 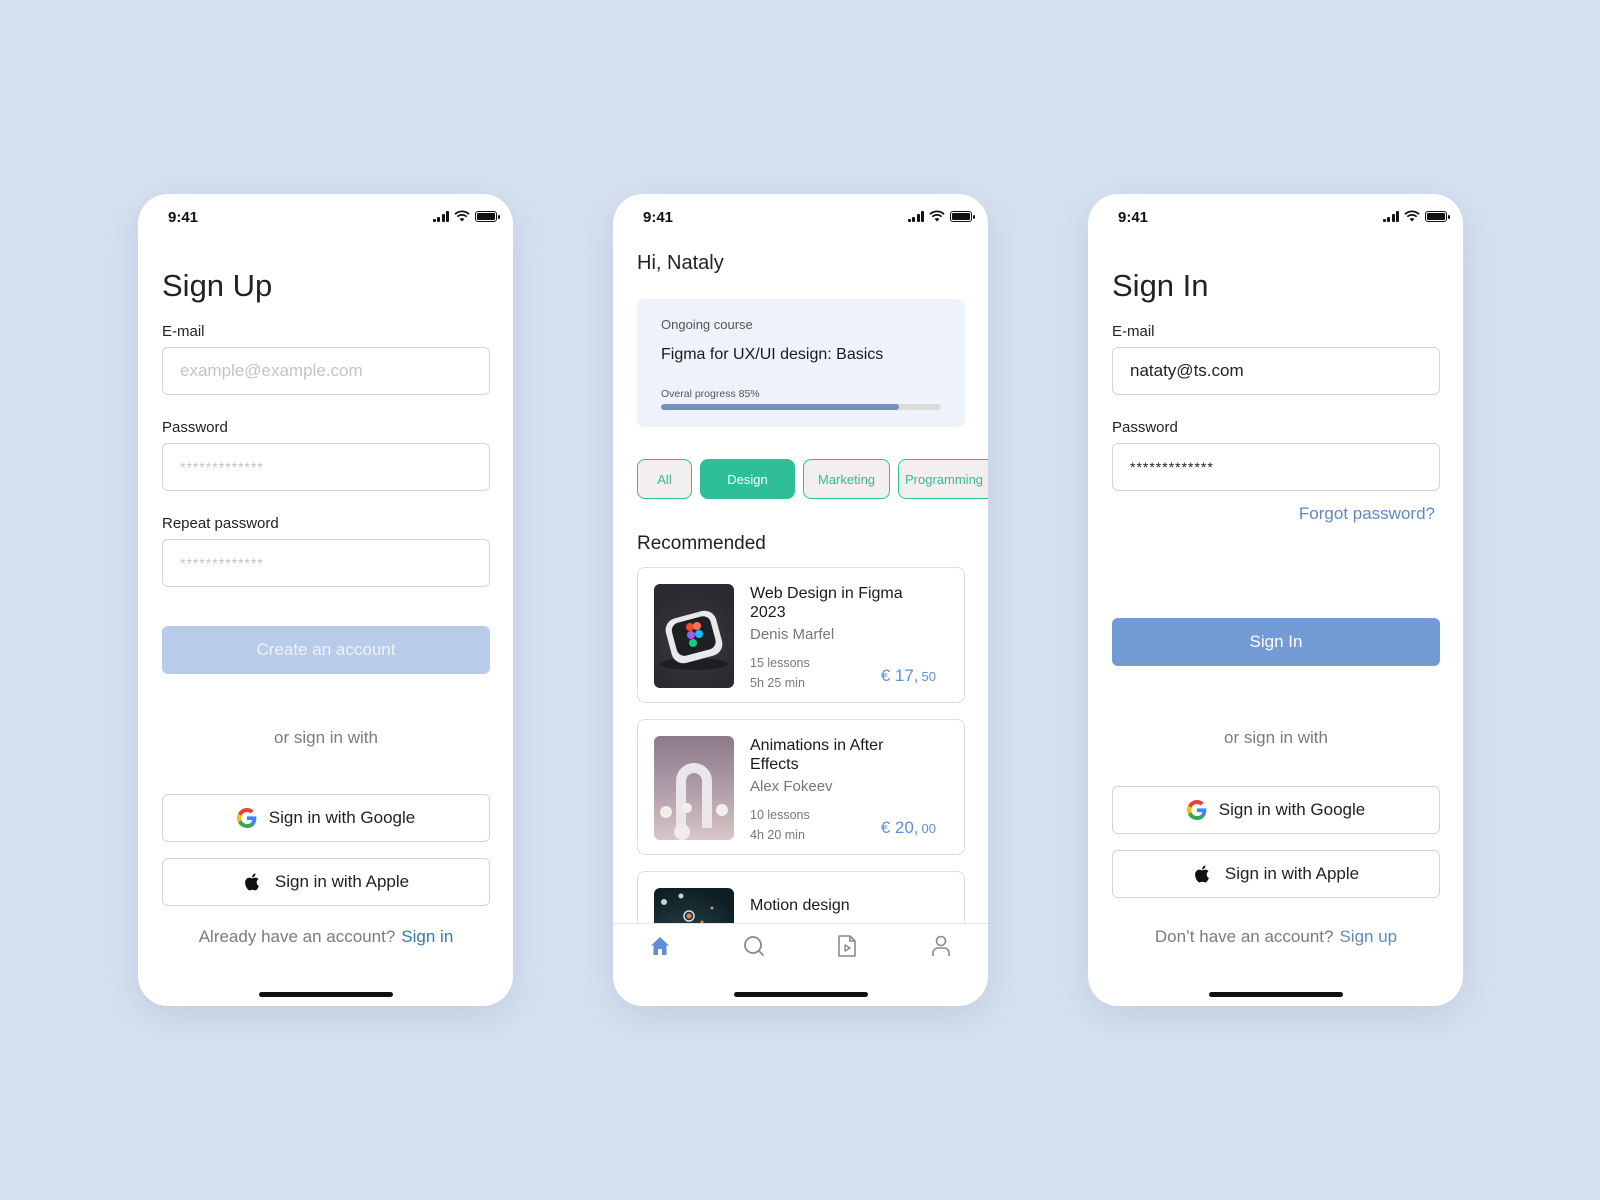 I want to click on chip-marketing: Marketing, so click(x=846, y=479).